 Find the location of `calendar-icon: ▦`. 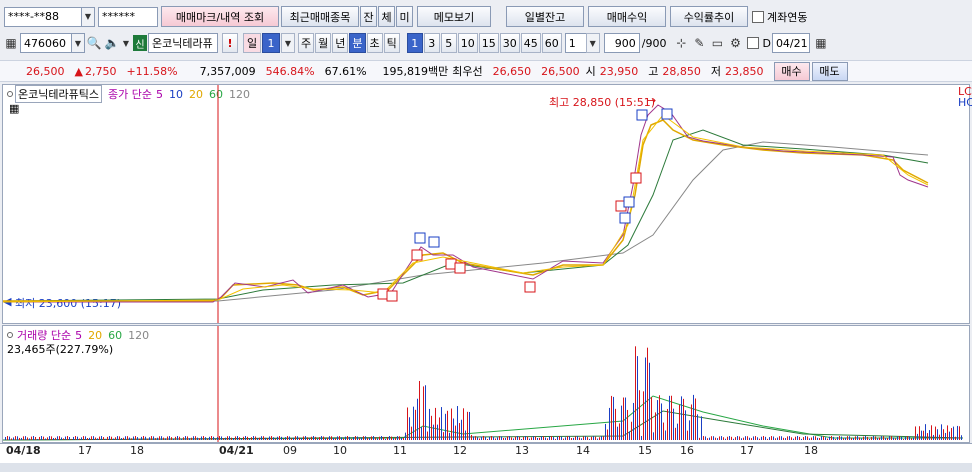

calendar-icon: ▦ is located at coordinates (821, 43).